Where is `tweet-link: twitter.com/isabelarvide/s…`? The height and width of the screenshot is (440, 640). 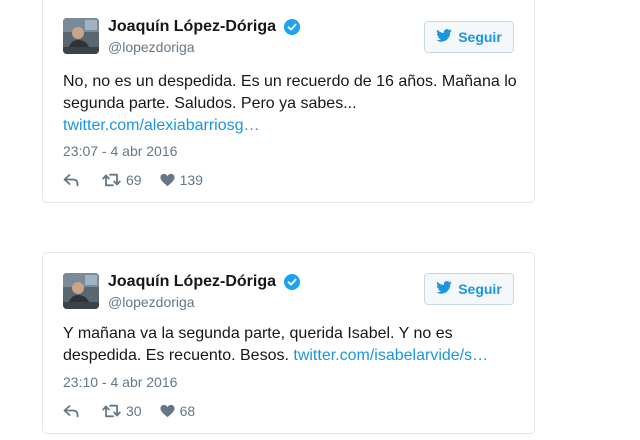 tweet-link: twitter.com/isabelarvide/s… is located at coordinates (390, 355).